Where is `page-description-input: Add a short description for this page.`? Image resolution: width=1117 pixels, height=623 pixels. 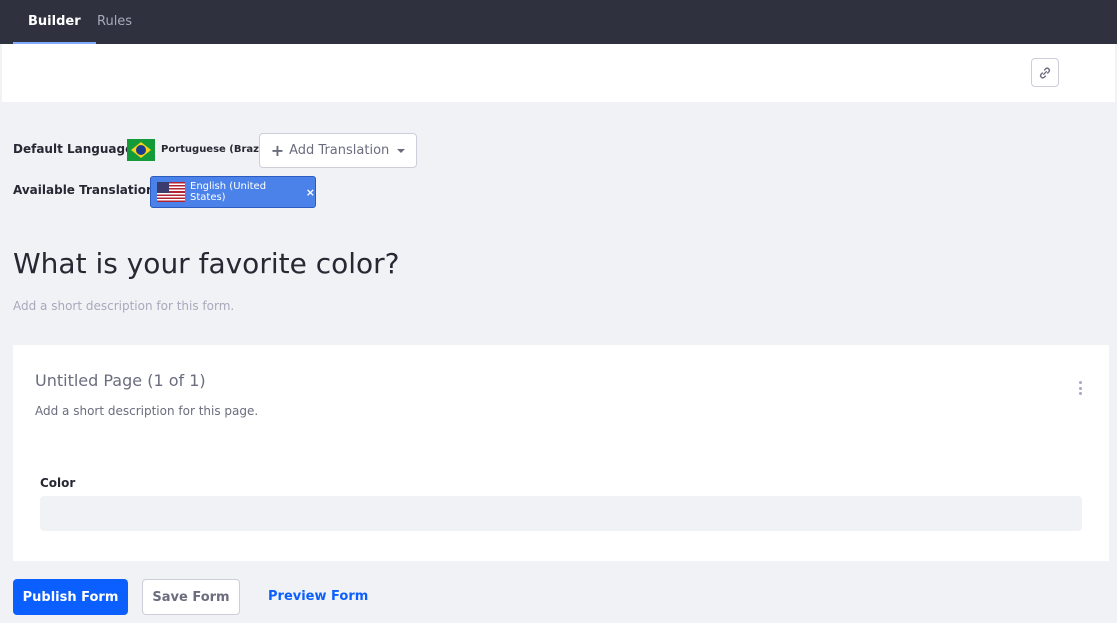 page-description-input: Add a short description for this page. is located at coordinates (146, 411).